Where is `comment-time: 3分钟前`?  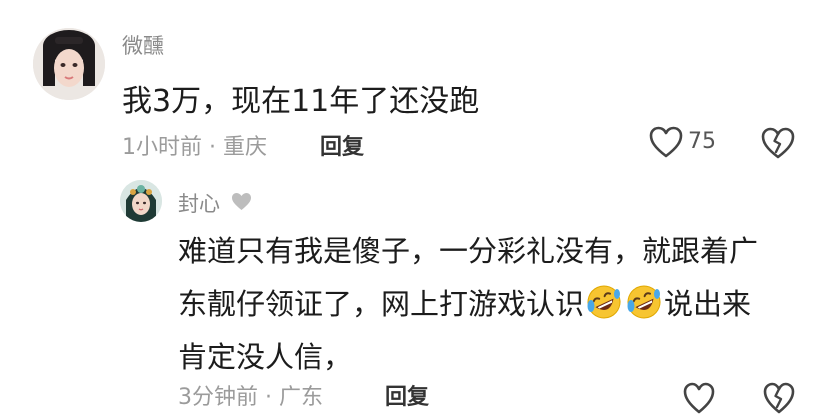
comment-time: 3分钟前 is located at coordinates (218, 397).